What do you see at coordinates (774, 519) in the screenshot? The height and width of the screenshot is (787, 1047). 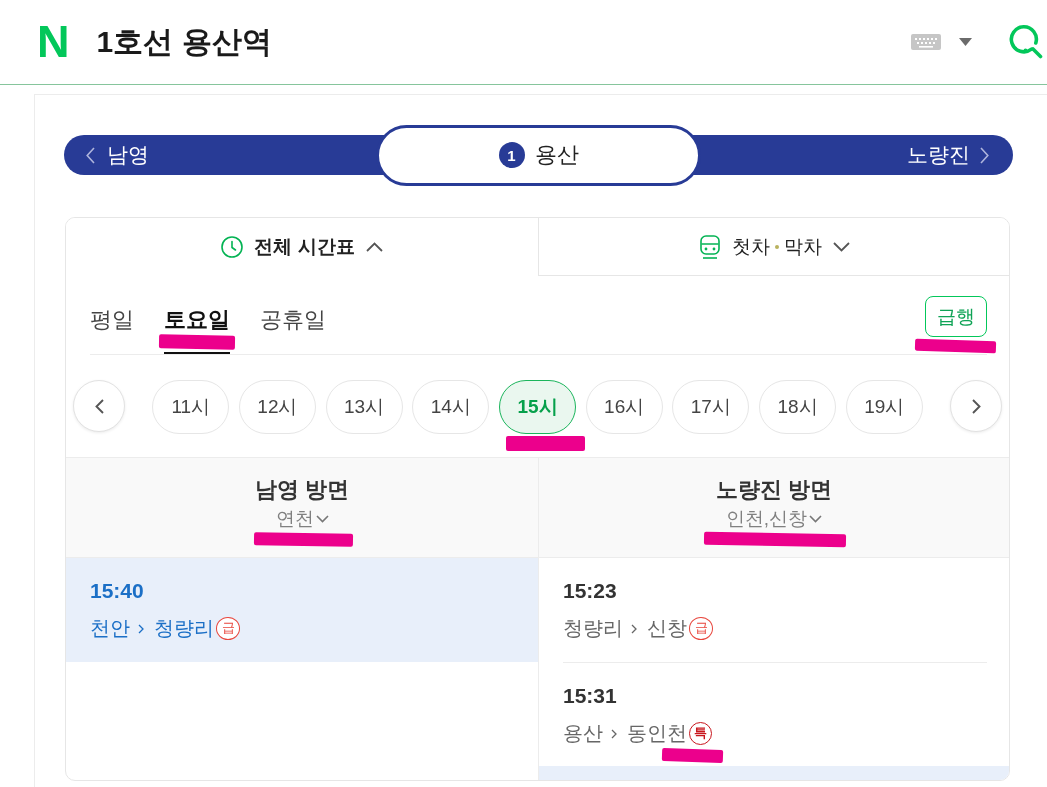 I see `terminus-dropdown: 인천,신창` at bounding box center [774, 519].